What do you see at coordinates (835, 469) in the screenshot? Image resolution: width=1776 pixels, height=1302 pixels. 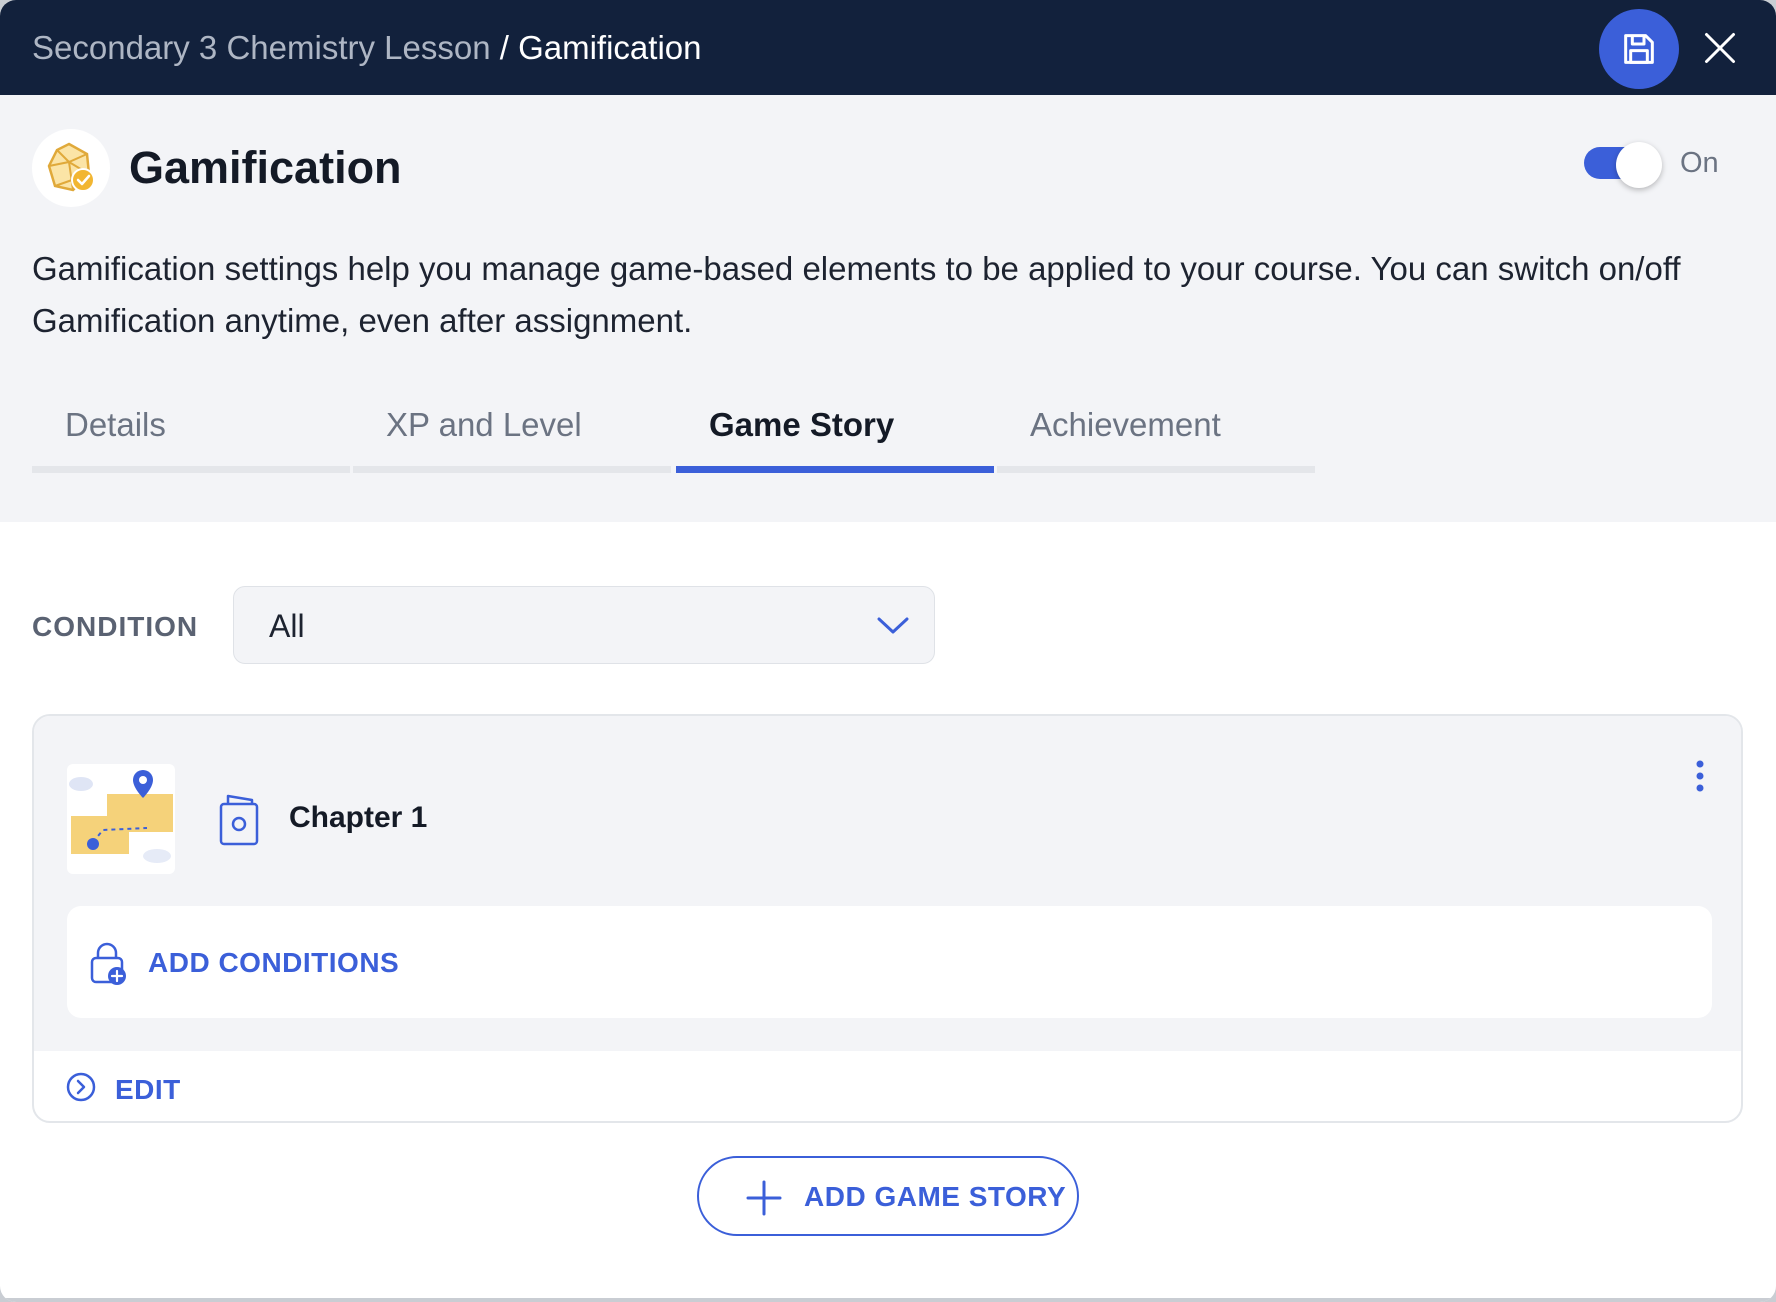 I see `tab-underline-active` at bounding box center [835, 469].